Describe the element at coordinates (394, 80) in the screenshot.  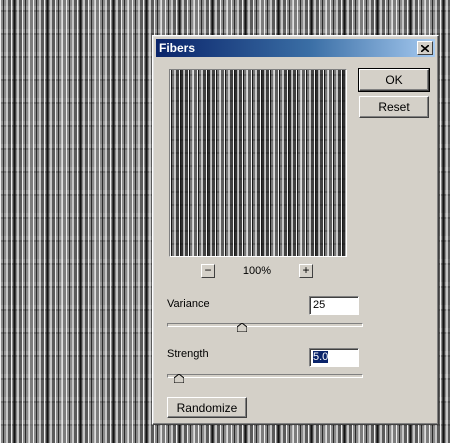
I see `ok-button: OK` at that location.